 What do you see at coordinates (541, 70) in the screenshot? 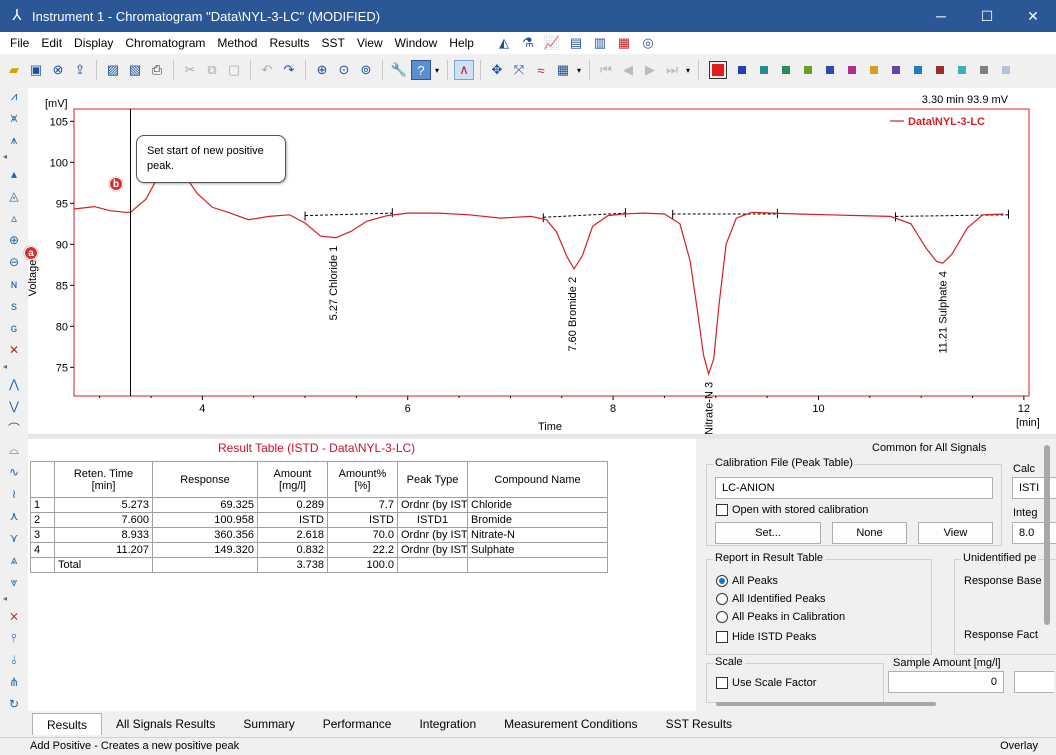
I see `baseline-icon: ≈` at bounding box center [541, 70].